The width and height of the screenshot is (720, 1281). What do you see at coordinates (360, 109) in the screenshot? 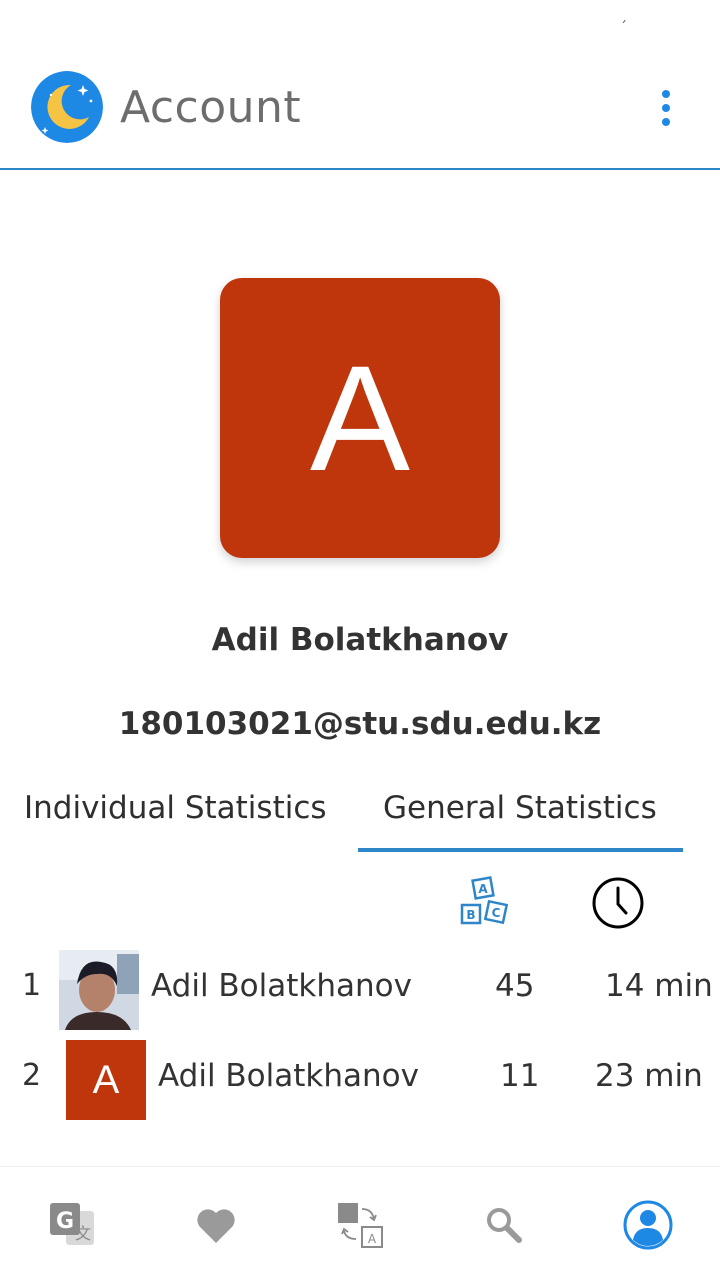
I see `app-bar: Account` at bounding box center [360, 109].